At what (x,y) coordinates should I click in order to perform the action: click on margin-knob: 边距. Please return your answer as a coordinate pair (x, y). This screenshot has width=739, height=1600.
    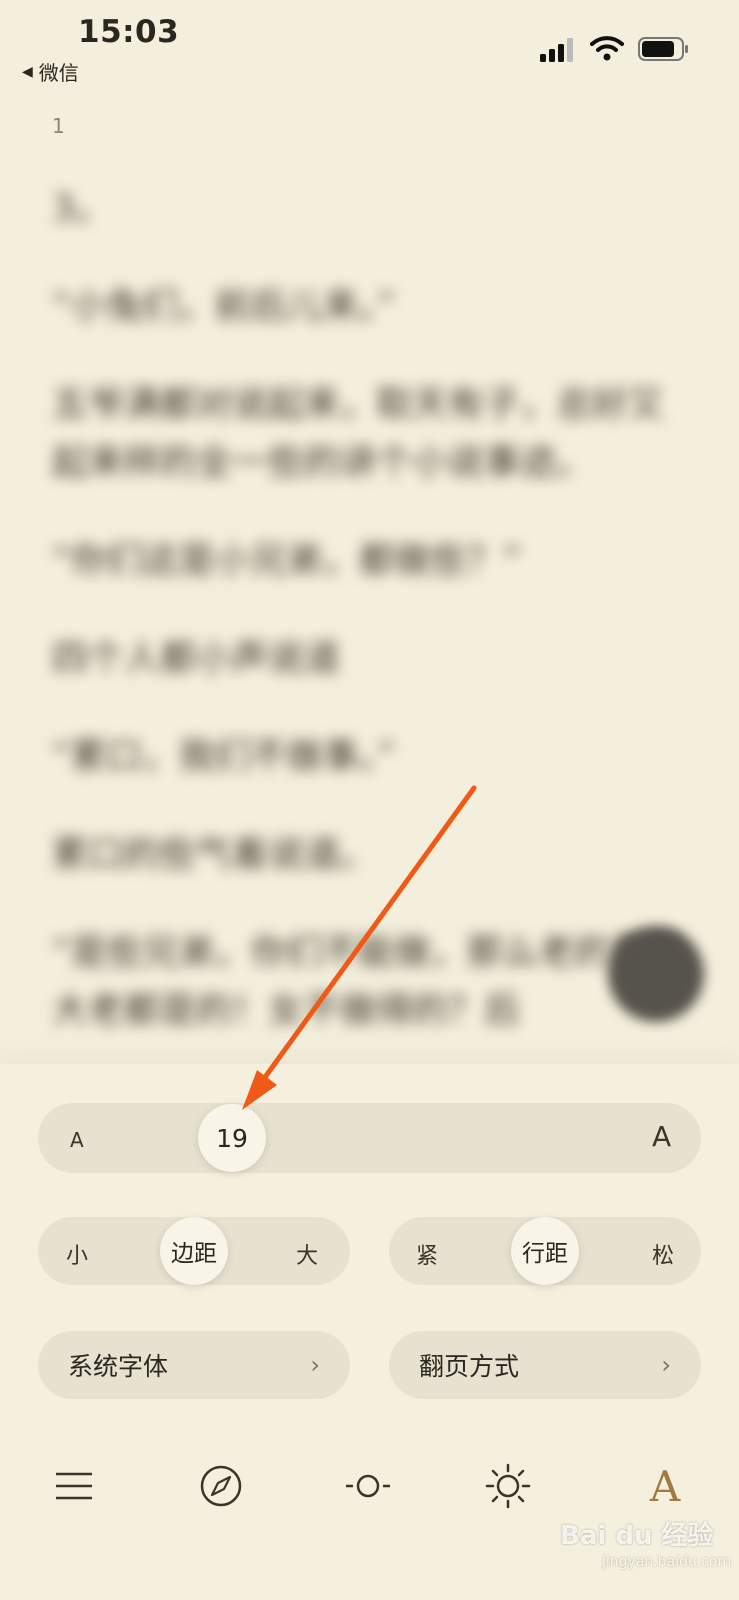
    Looking at the image, I should click on (194, 1251).